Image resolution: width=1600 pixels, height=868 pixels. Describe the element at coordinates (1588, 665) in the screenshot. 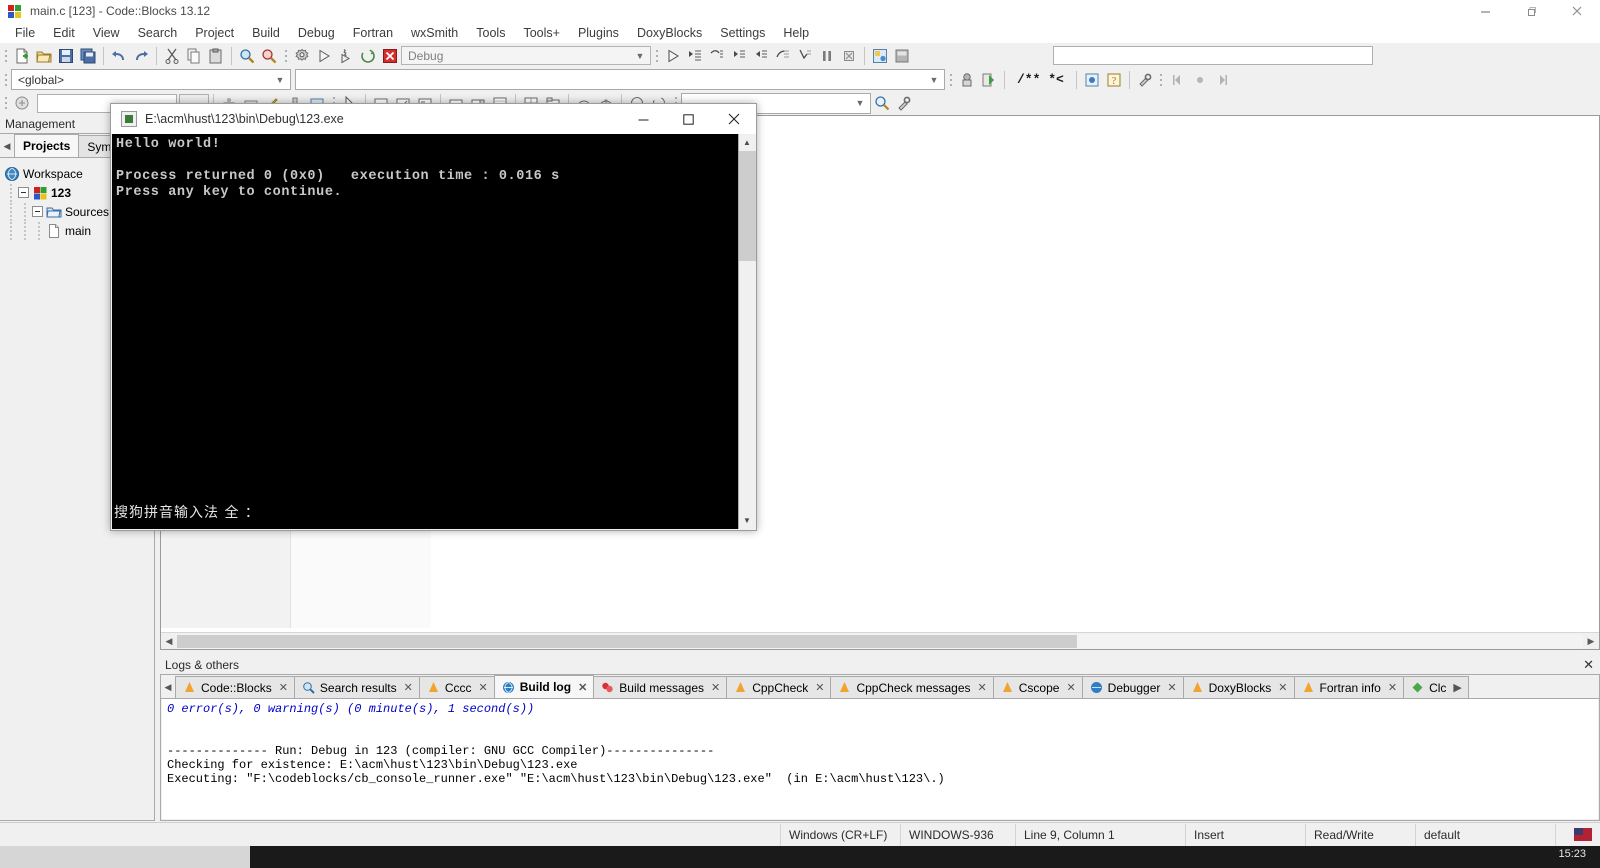

I see `logs-close-icon: ✕` at that location.